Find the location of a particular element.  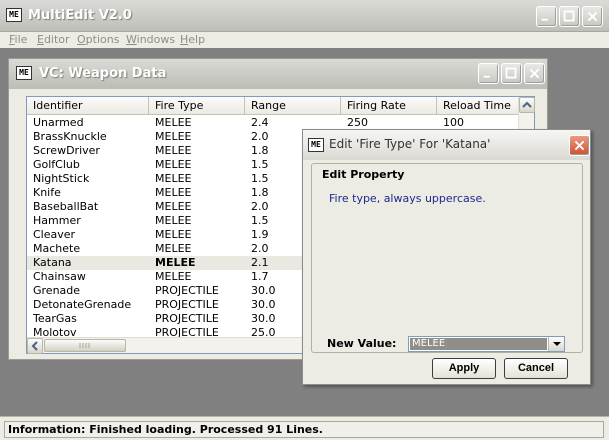

weapon-data-title: VC: Weapon Data is located at coordinates (103, 73).